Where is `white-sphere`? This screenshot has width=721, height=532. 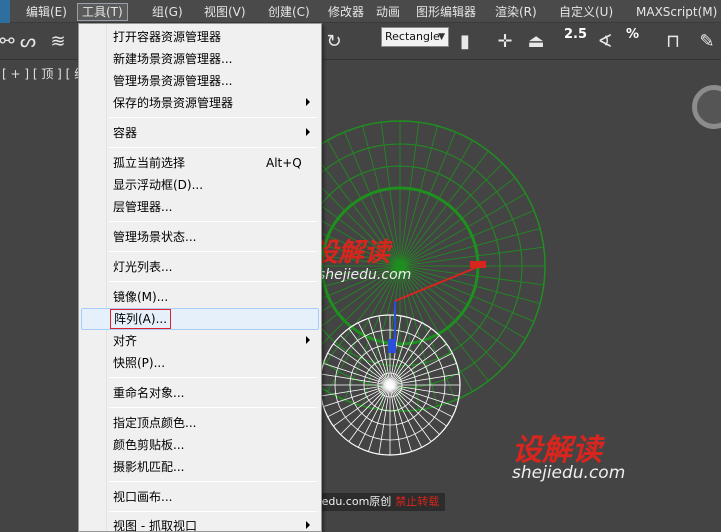 white-sphere is located at coordinates (390, 385).